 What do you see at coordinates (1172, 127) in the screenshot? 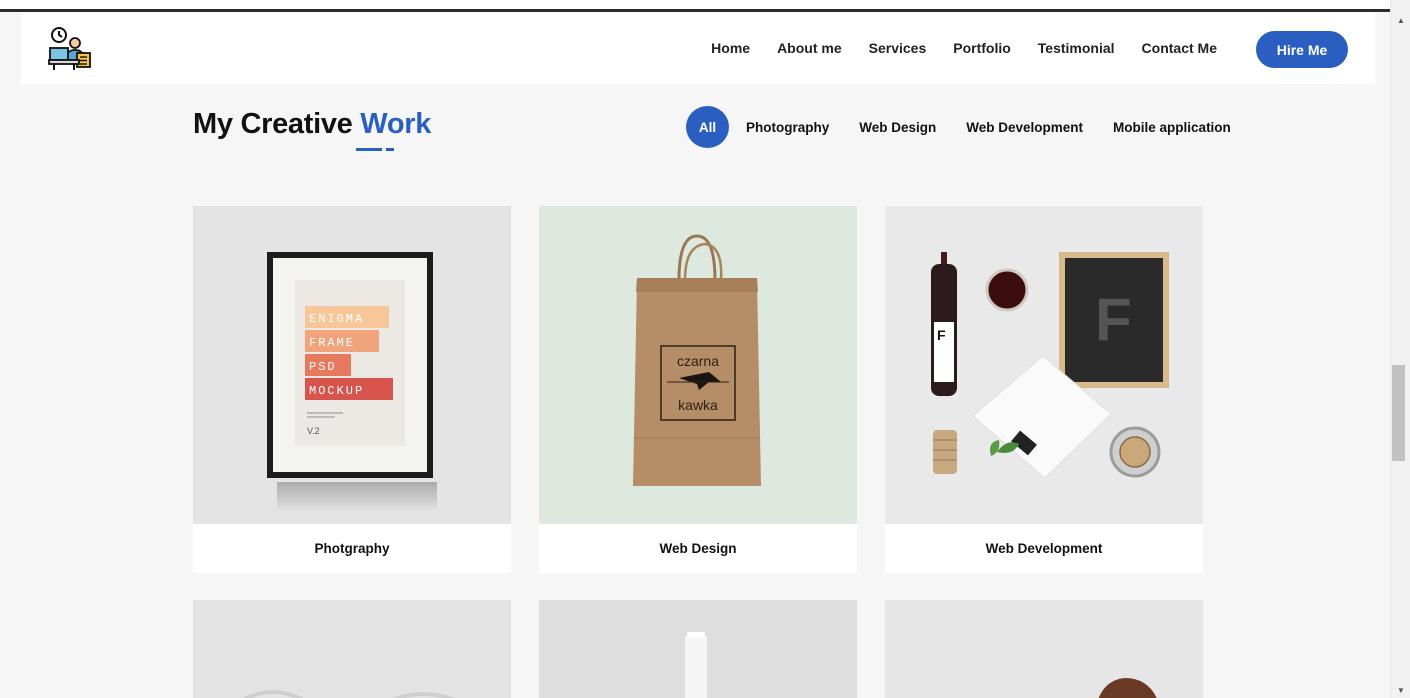
I see `filter-mobile-application: Mobile application` at bounding box center [1172, 127].